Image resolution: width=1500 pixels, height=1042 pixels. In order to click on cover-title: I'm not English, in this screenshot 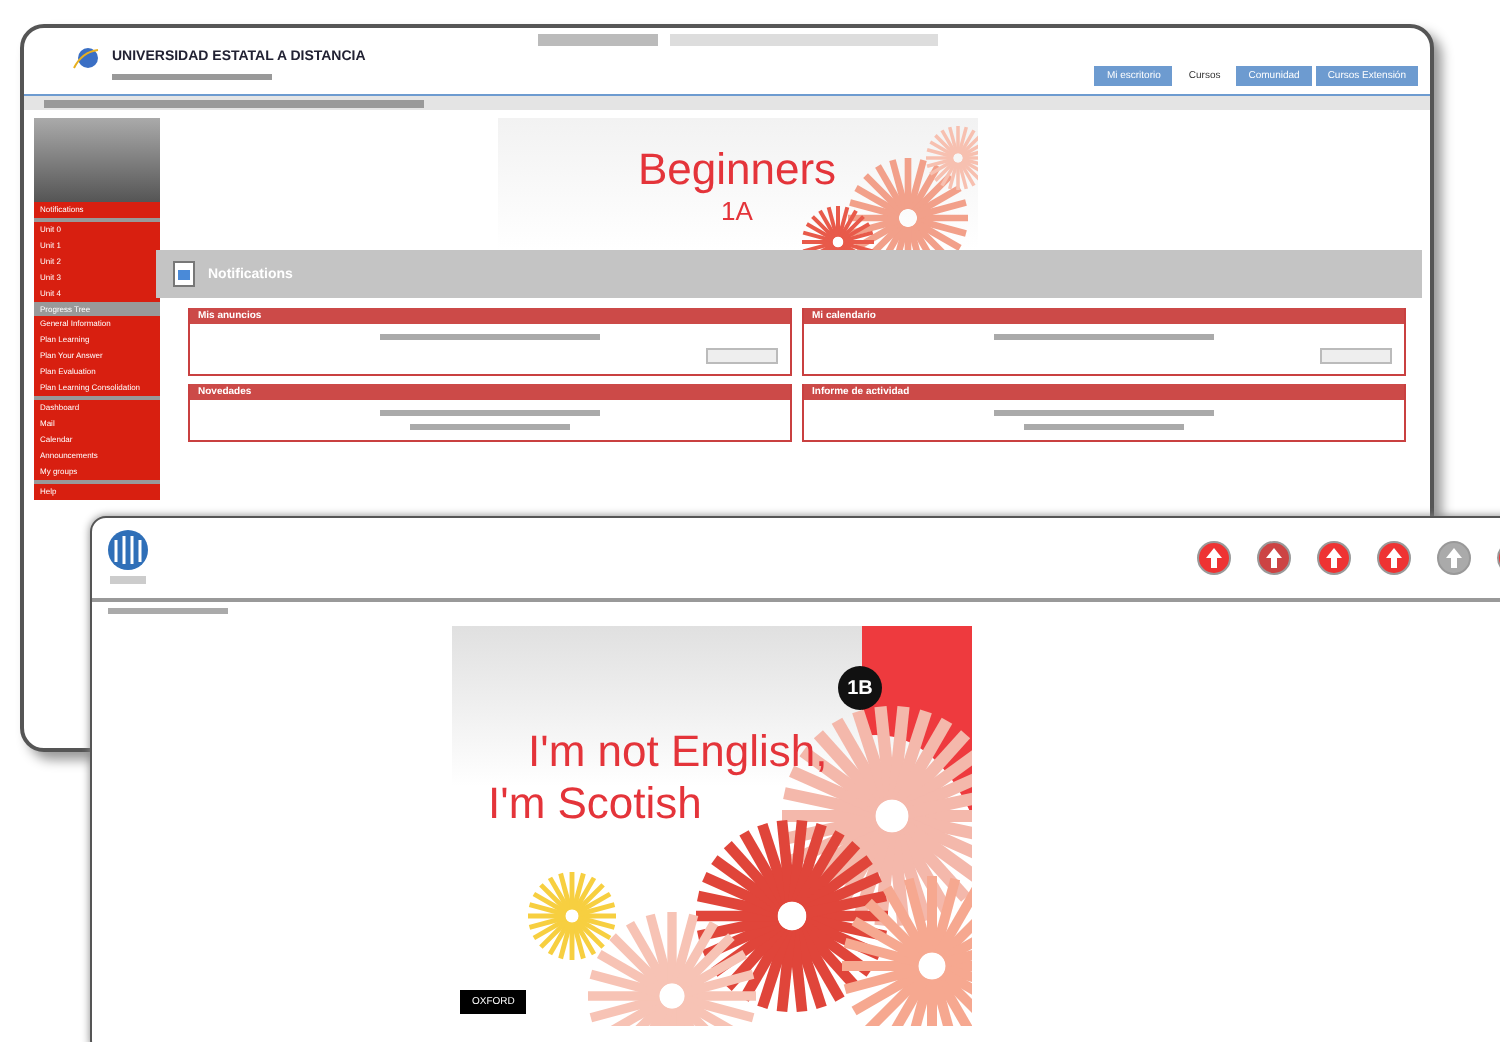, I will do `click(679, 752)`.